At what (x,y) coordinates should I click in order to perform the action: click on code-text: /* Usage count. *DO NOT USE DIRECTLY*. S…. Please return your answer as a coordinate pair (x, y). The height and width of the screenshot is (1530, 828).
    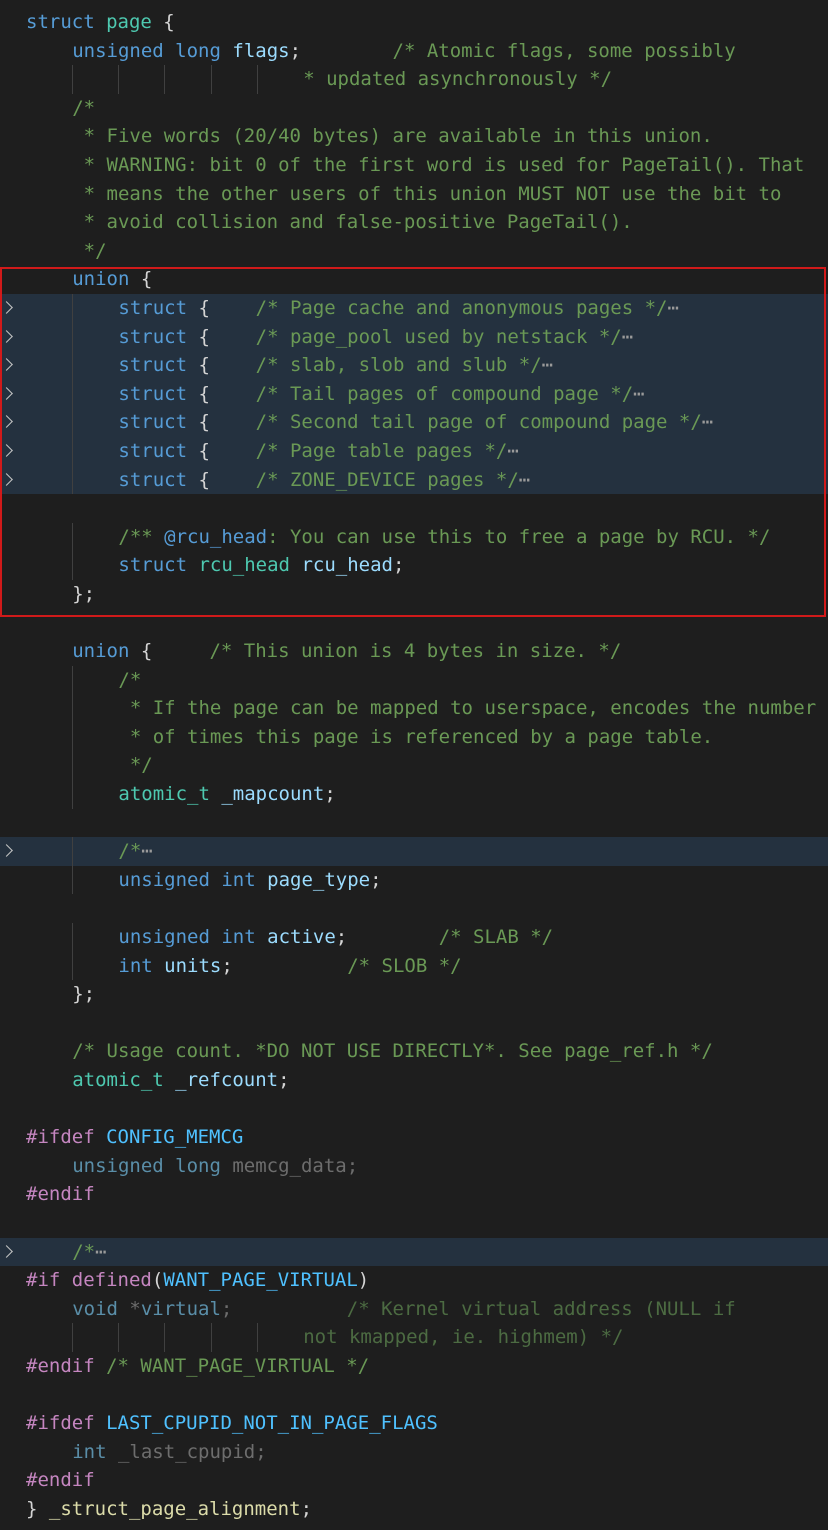
    Looking at the image, I should click on (392, 1051).